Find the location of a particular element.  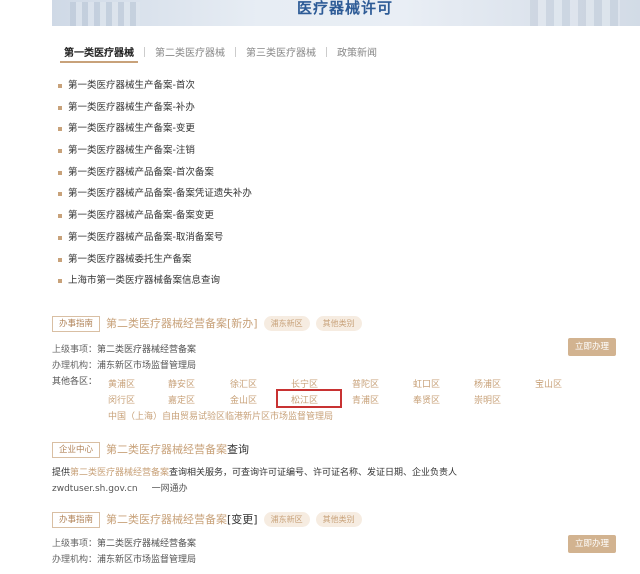

list-item: 第一类医疗器械产品备案-首次备案 is located at coordinates (155, 178).